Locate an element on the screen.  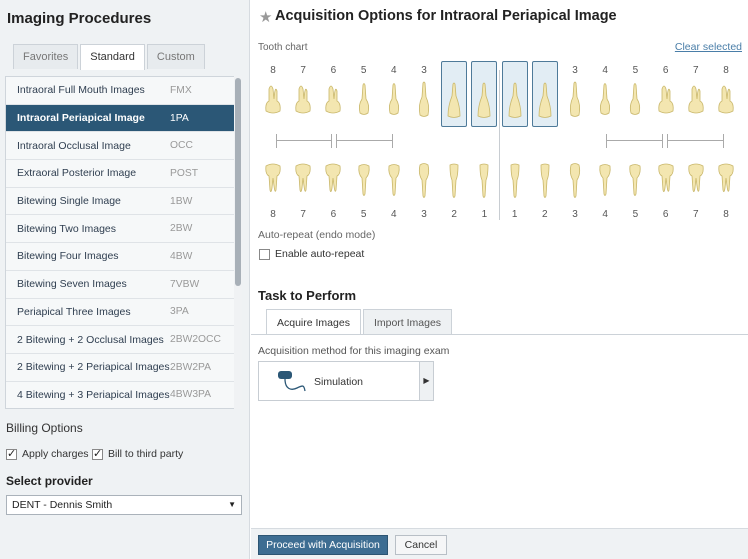
tooth-number: 6 is located at coordinates (333, 214).